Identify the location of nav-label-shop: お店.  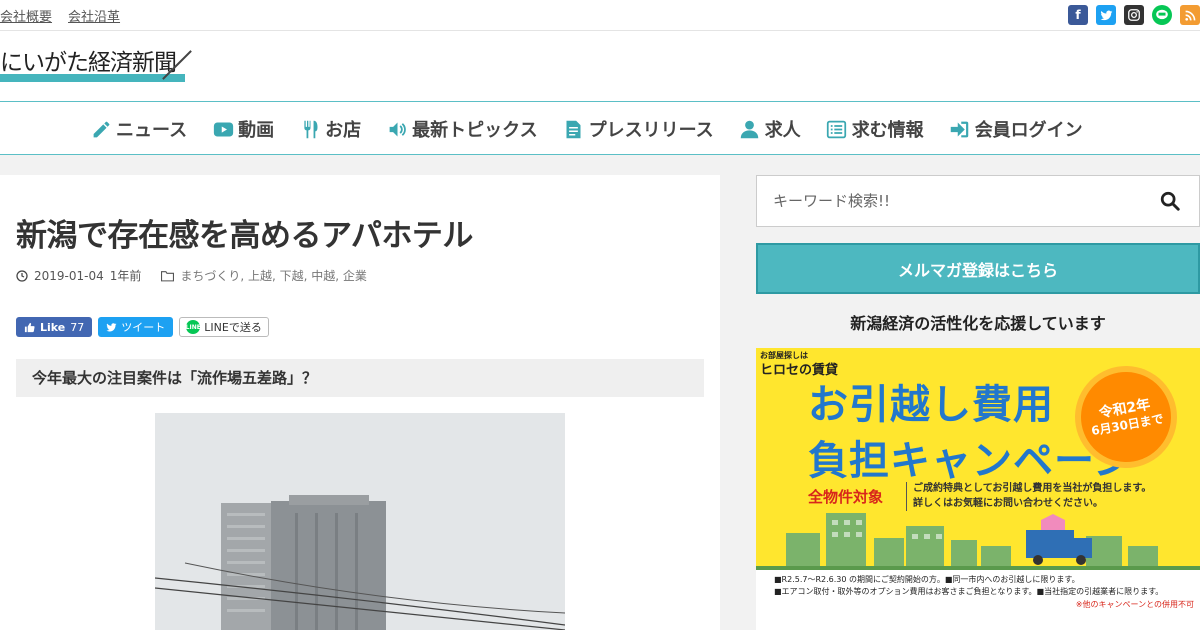
(343, 130).